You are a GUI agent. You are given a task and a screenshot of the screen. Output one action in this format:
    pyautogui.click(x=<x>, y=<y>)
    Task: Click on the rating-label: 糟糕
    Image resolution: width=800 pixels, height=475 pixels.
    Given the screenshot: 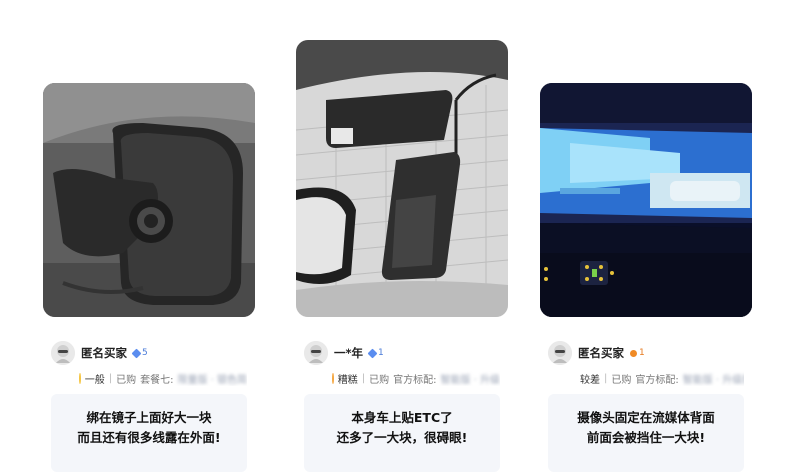 What is the action you would take?
    pyautogui.click(x=347, y=380)
    